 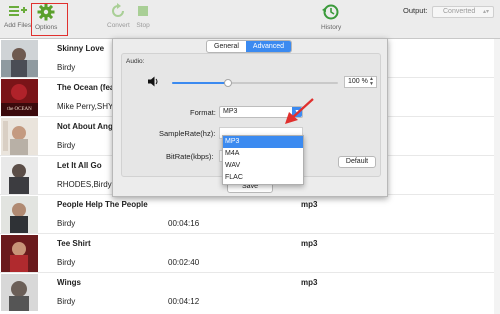 I want to click on song-title: Not About Ang, so click(x=85, y=126).